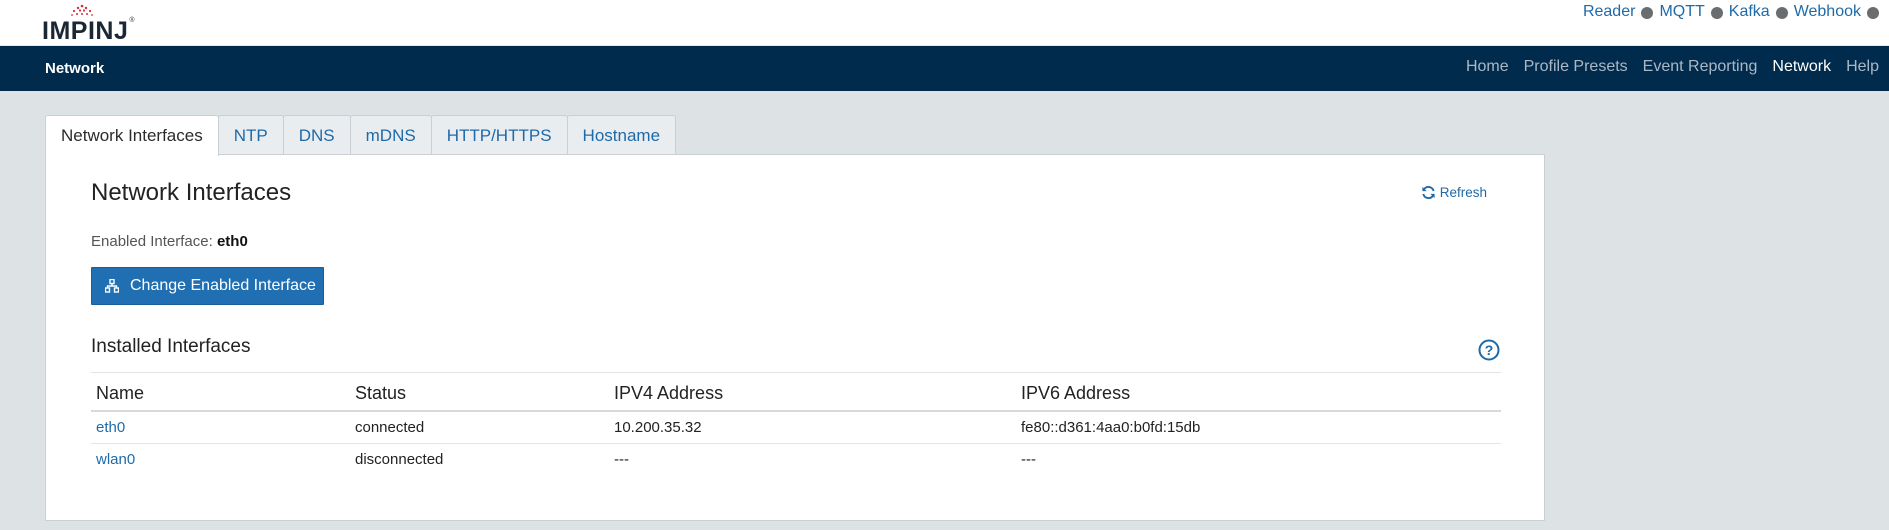 Image resolution: width=1889 pixels, height=530 pixels. Describe the element at coordinates (220, 459) in the screenshot. I see `interface-name-link: wlan0` at that location.